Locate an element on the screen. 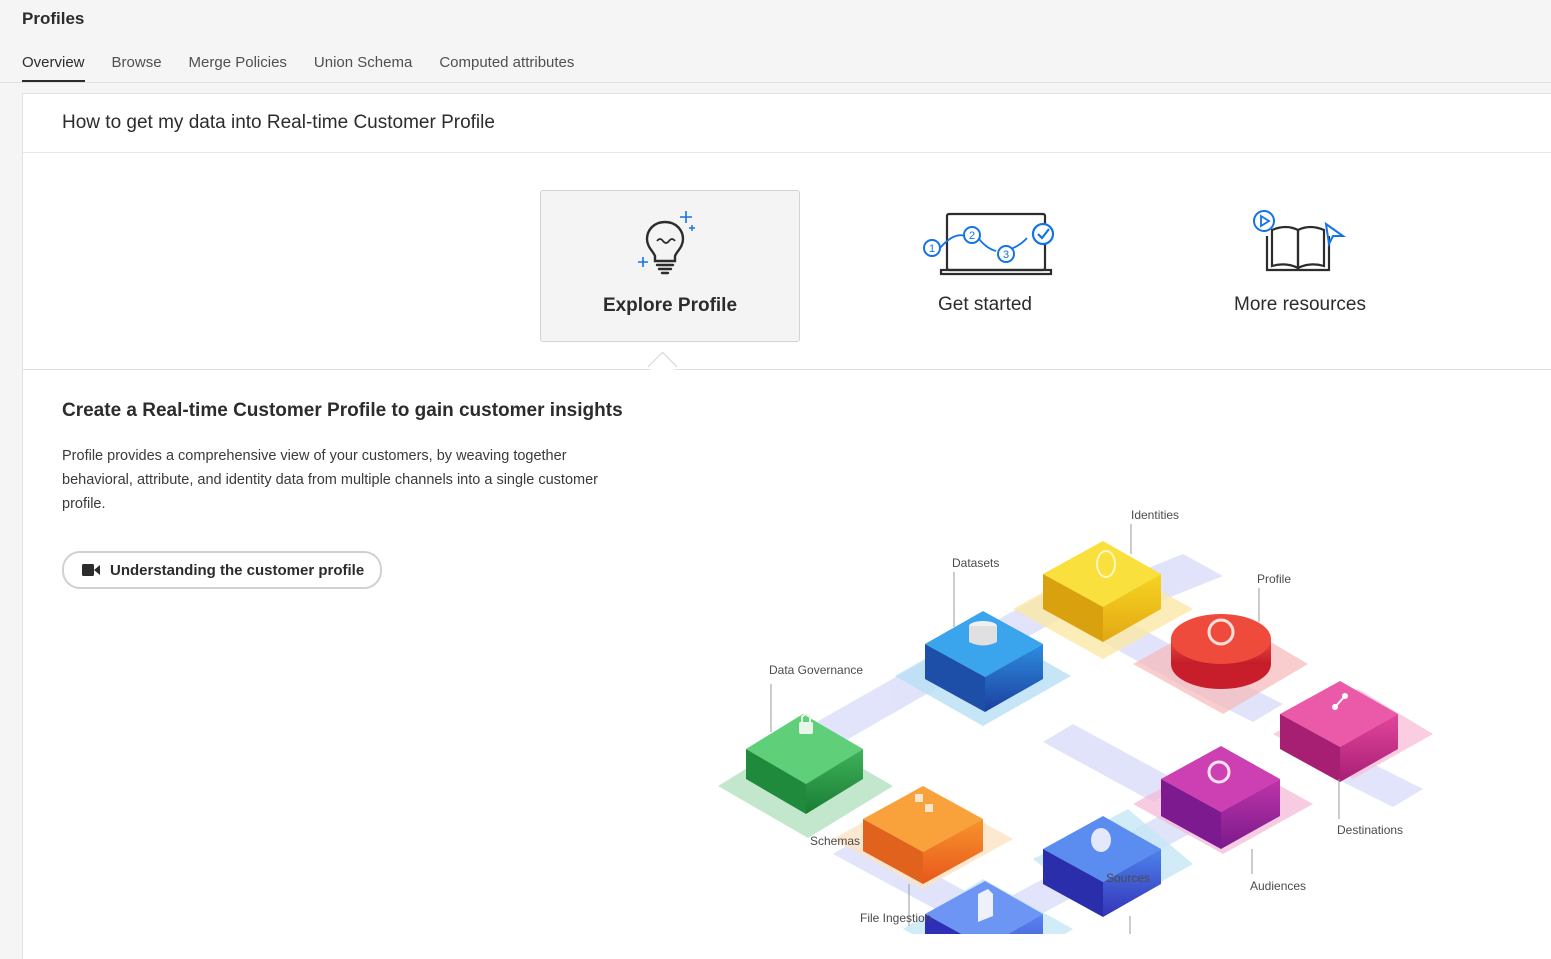 This screenshot has width=1551, height=959. step-one-label: 1 is located at coordinates (932, 249).